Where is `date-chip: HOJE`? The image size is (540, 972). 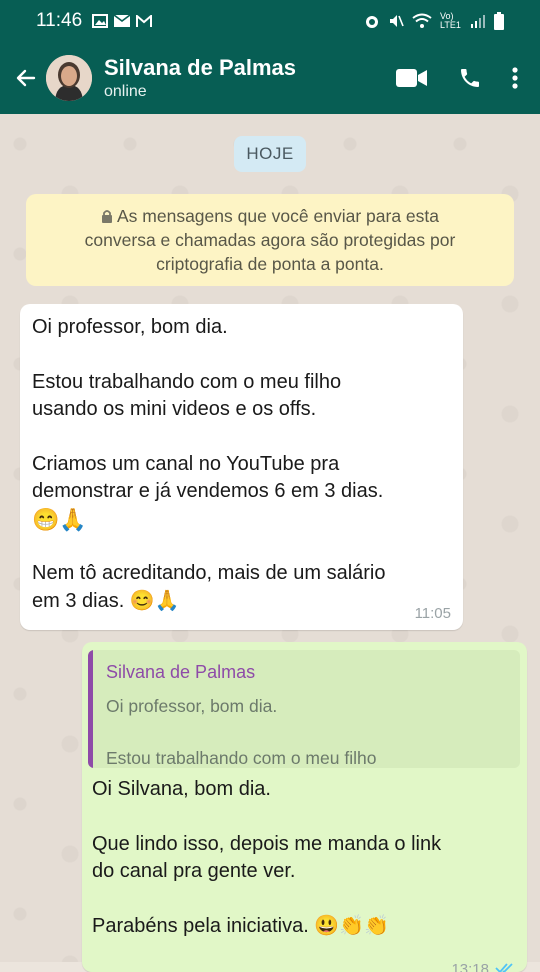 date-chip: HOJE is located at coordinates (270, 154).